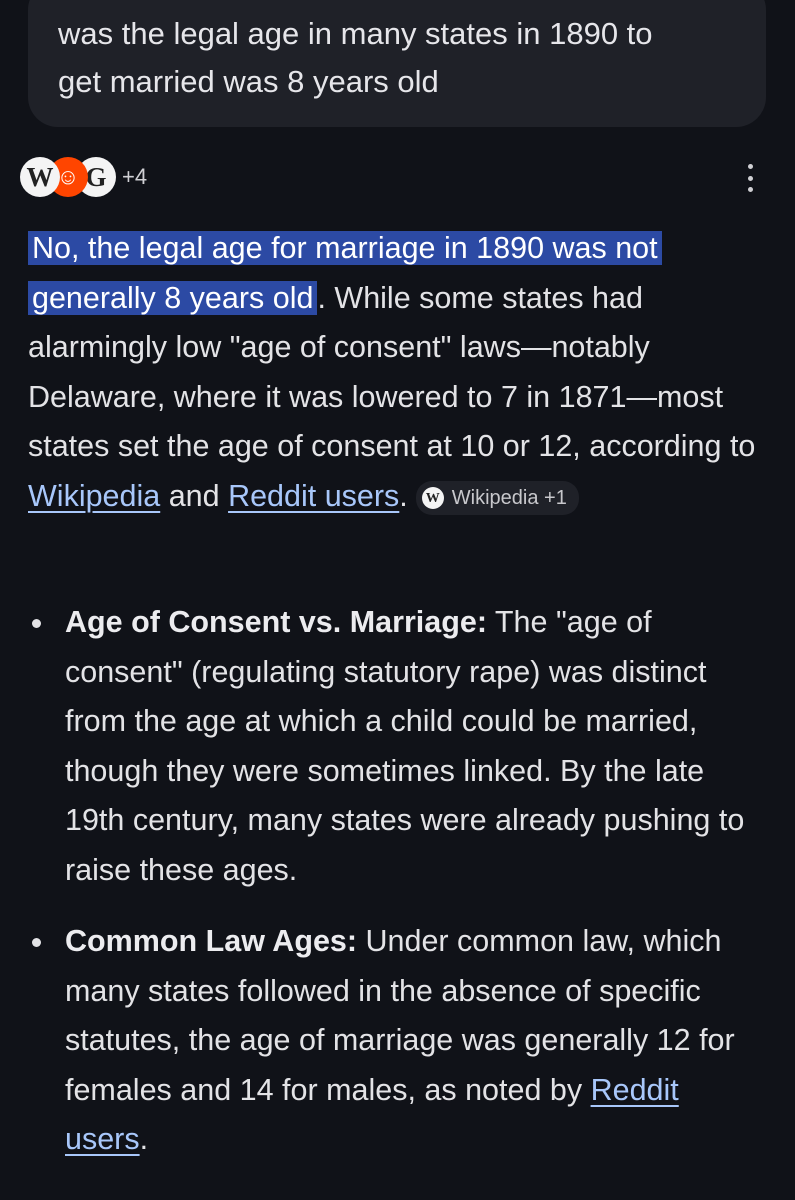 Image resolution: width=795 pixels, height=1200 pixels. I want to click on reddit-users-link: Reddit users, so click(313, 496).